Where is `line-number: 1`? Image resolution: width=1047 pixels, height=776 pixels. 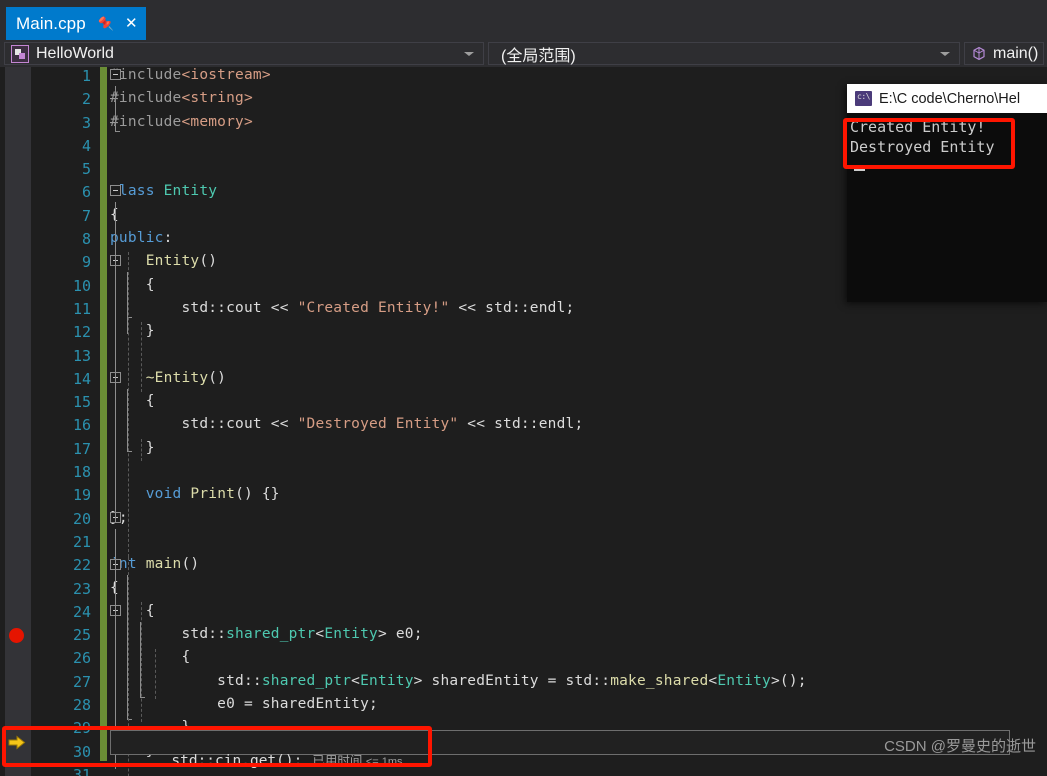
line-number: 1 is located at coordinates (86, 76).